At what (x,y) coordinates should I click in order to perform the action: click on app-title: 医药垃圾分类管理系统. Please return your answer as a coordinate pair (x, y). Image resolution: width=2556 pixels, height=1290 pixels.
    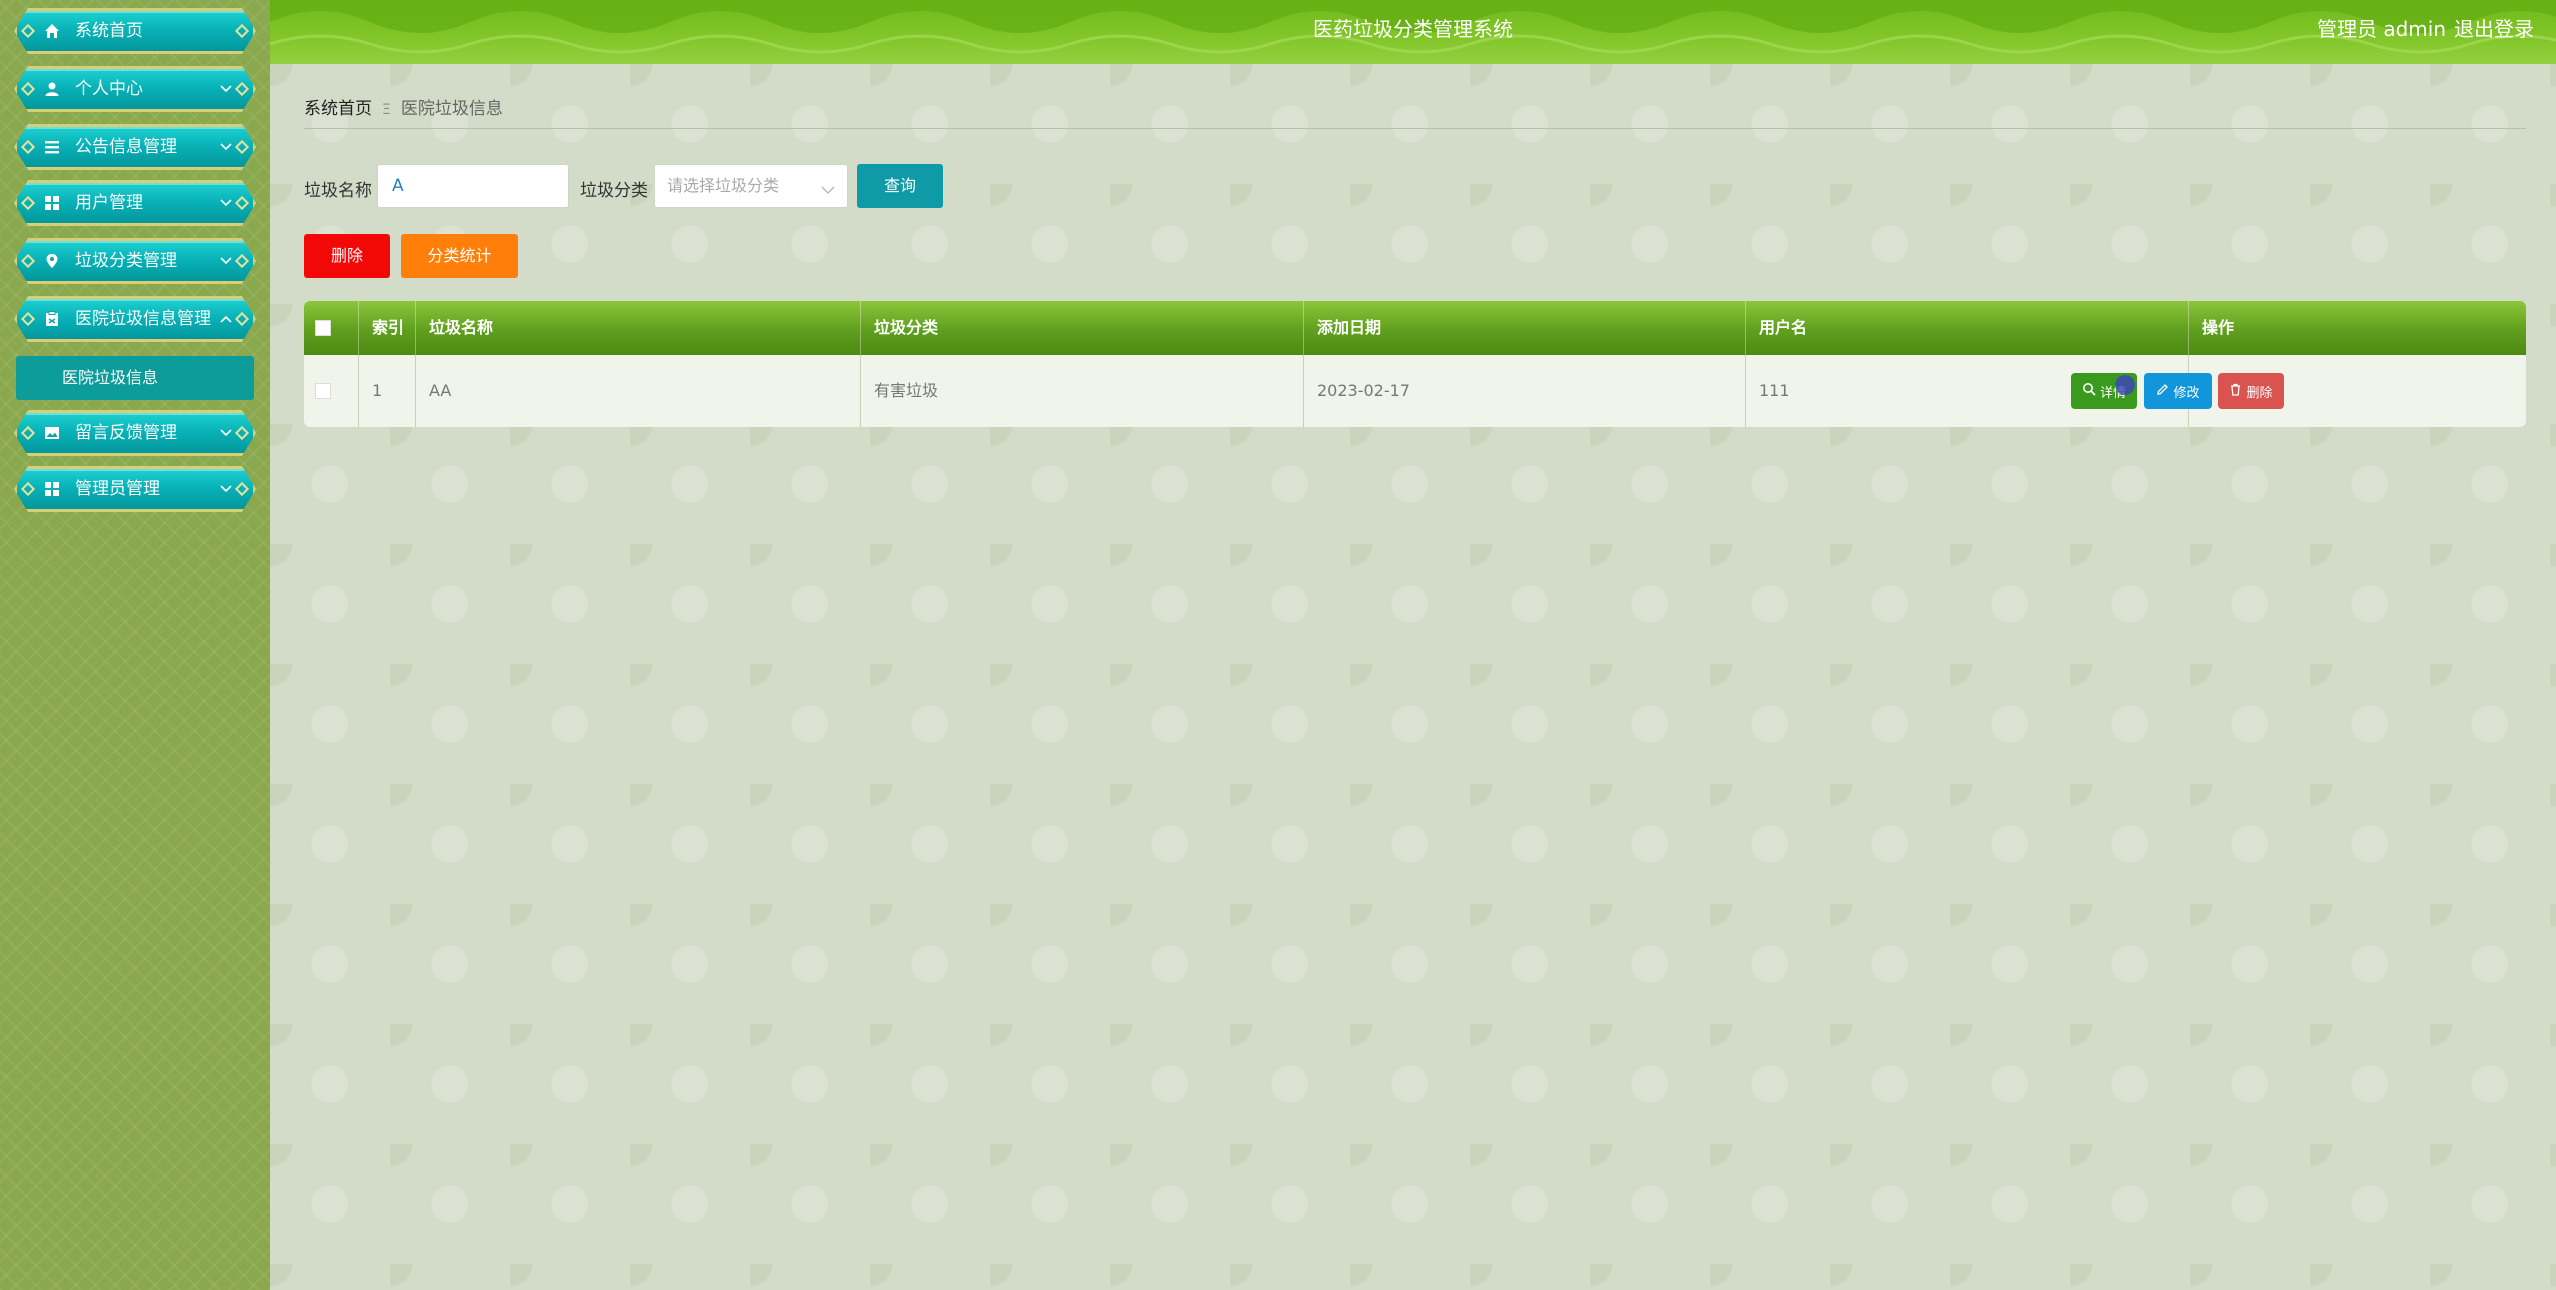
    Looking at the image, I should click on (1413, 29).